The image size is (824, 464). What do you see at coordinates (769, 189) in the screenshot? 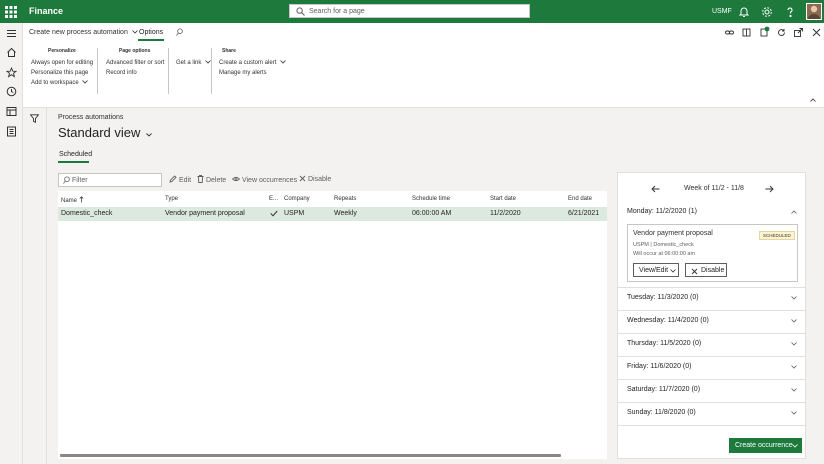
I see `arrow-right-icon` at bounding box center [769, 189].